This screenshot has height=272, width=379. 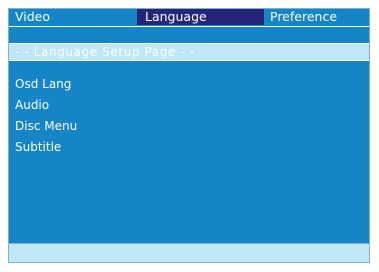 What do you see at coordinates (316, 17) in the screenshot?
I see `tab-preference: Preference` at bounding box center [316, 17].